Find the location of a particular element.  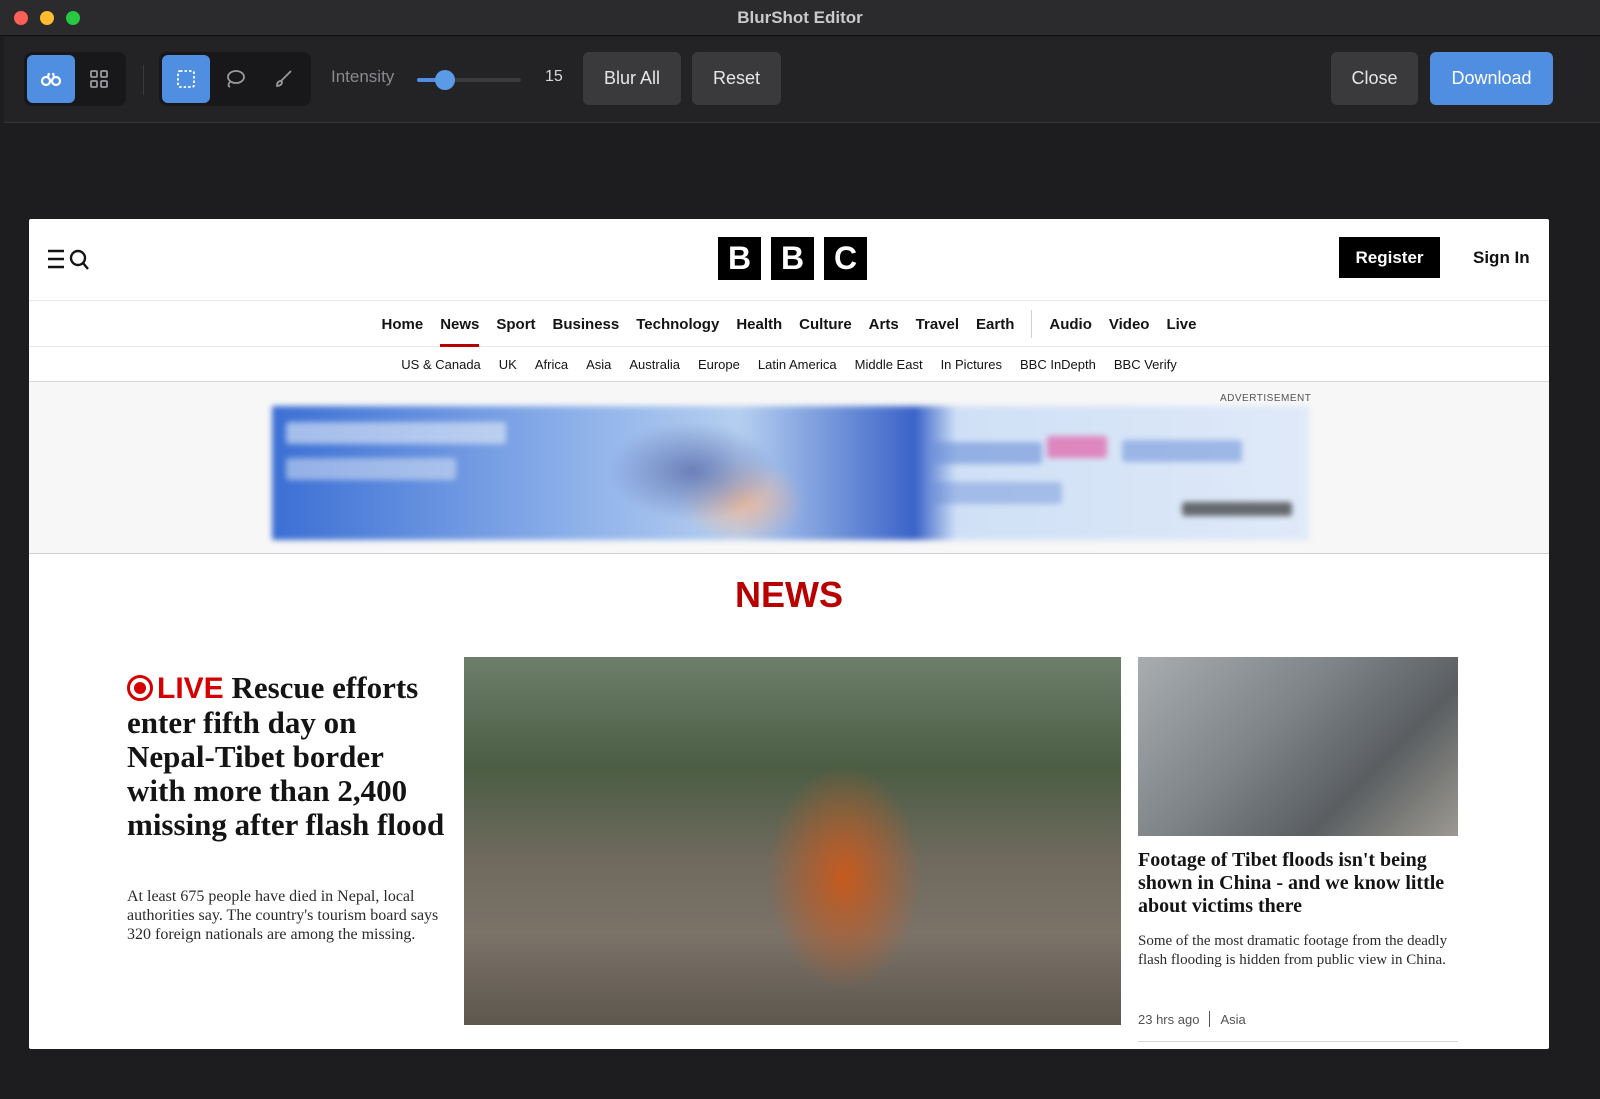

selection-tool-group is located at coordinates (235, 79).